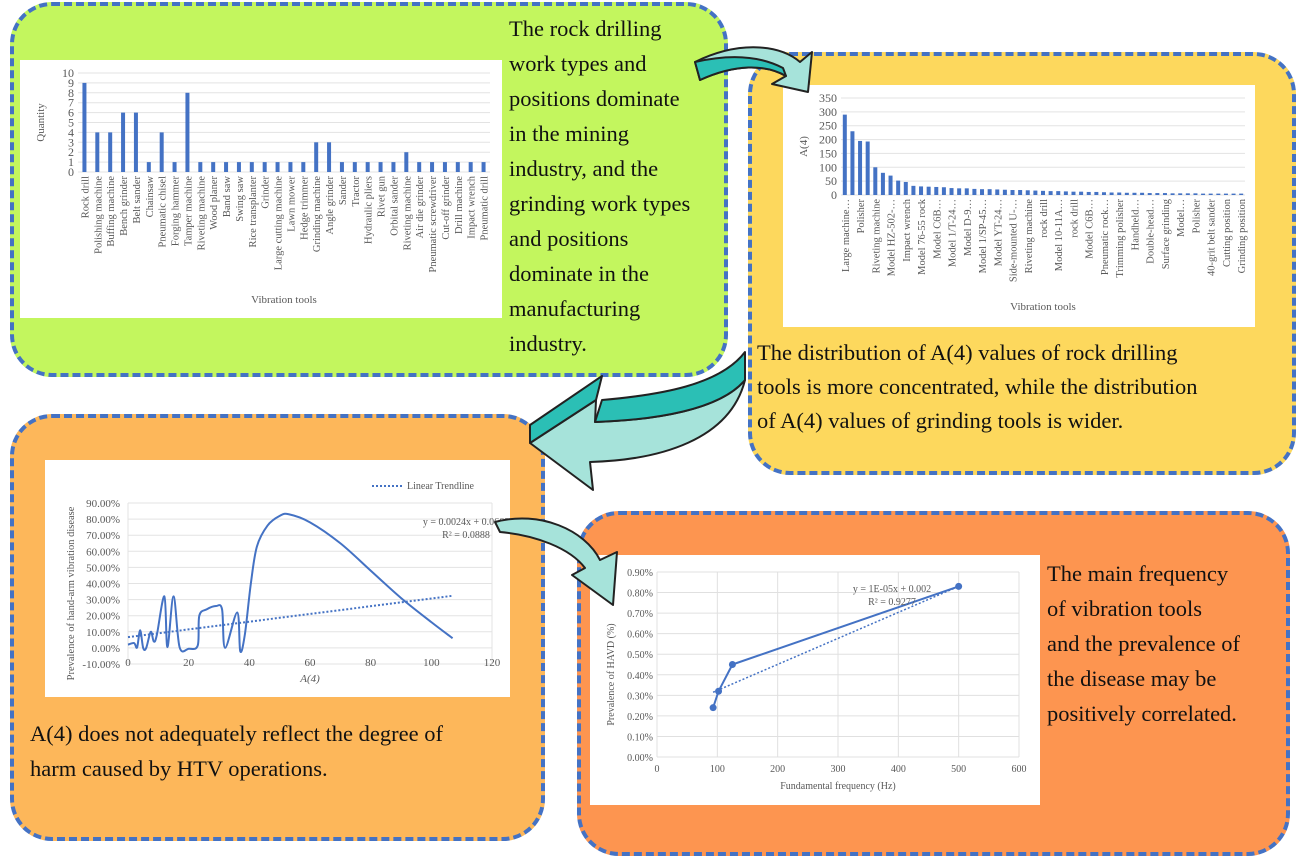 This screenshot has height=860, width=1300. Describe the element at coordinates (548, 343) in the screenshot. I see `text-line: industry.` at that location.